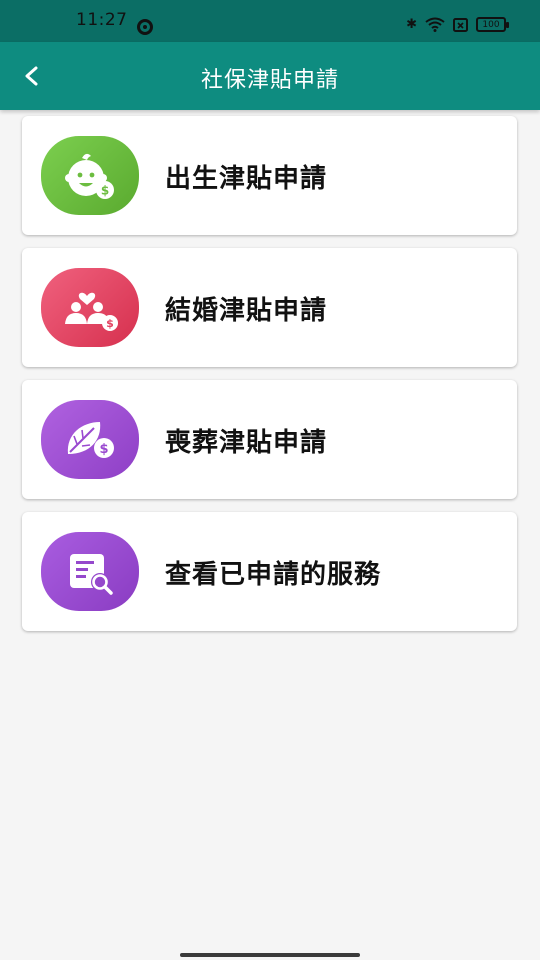 Image resolution: width=540 pixels, height=960 pixels. I want to click on funeral-icon-badge: $, so click(90, 439).